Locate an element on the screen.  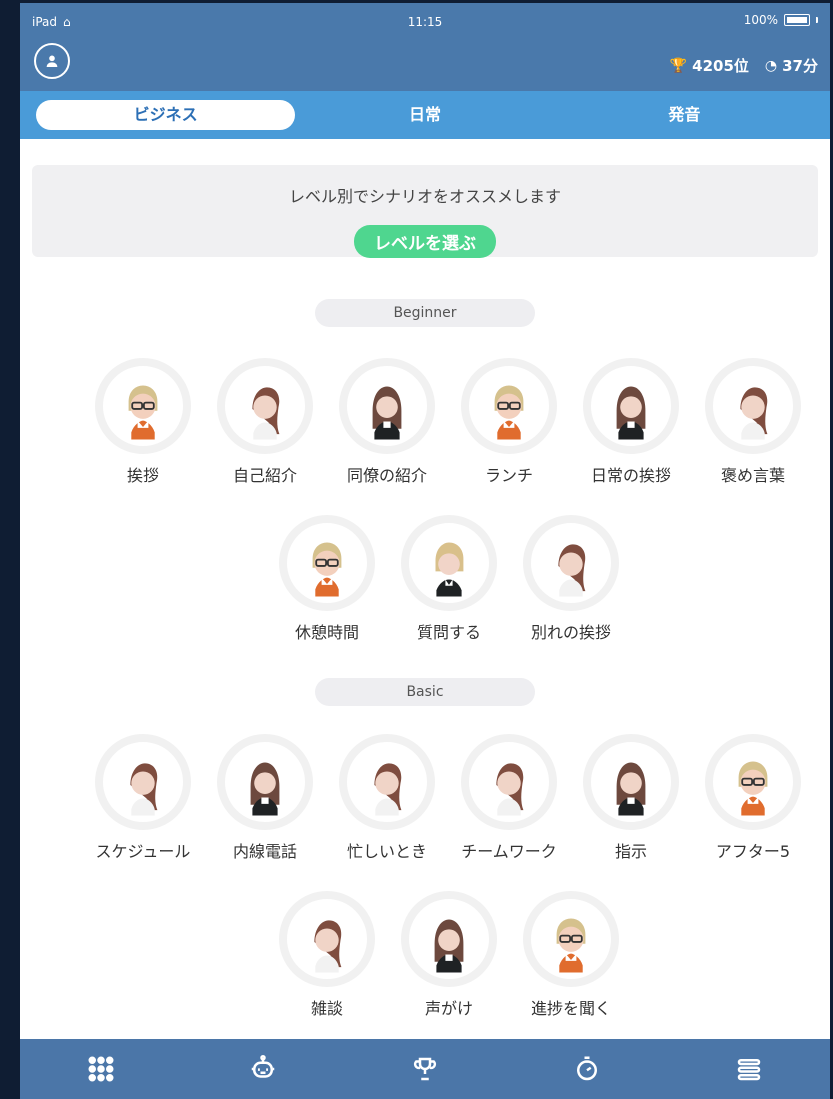
scenario-self-introduction: 自己紹介 is located at coordinates (265, 422).